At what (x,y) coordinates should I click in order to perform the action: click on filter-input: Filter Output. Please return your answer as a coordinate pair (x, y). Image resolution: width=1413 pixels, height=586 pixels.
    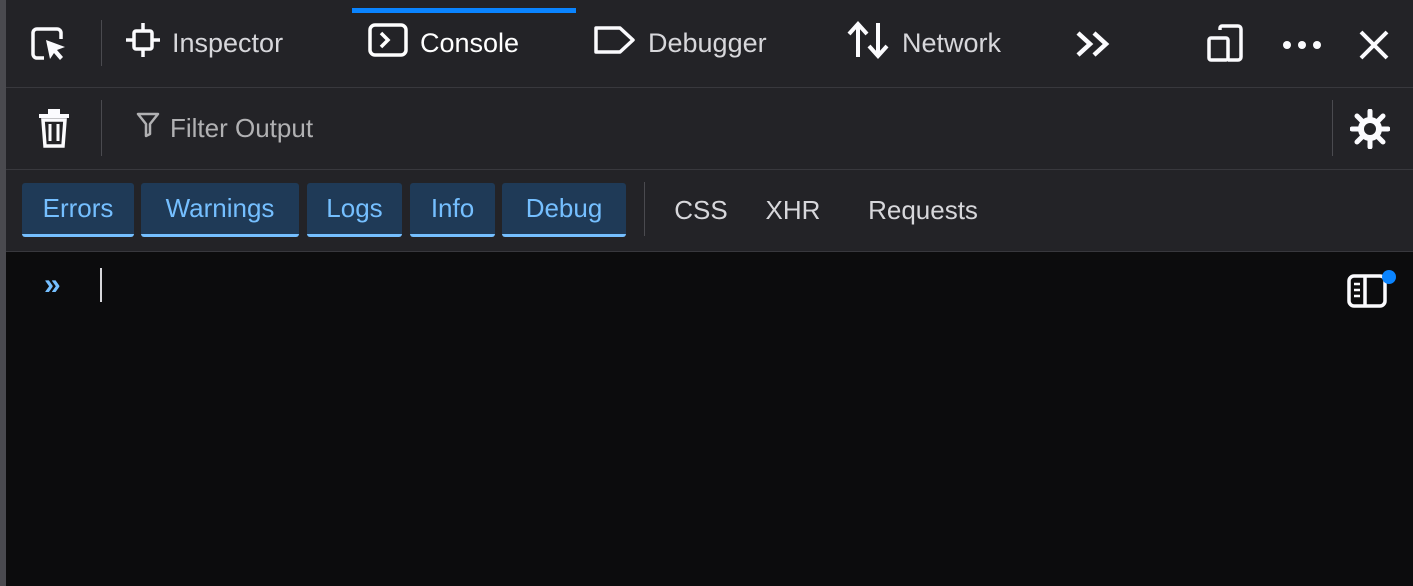
    Looking at the image, I should click on (224, 128).